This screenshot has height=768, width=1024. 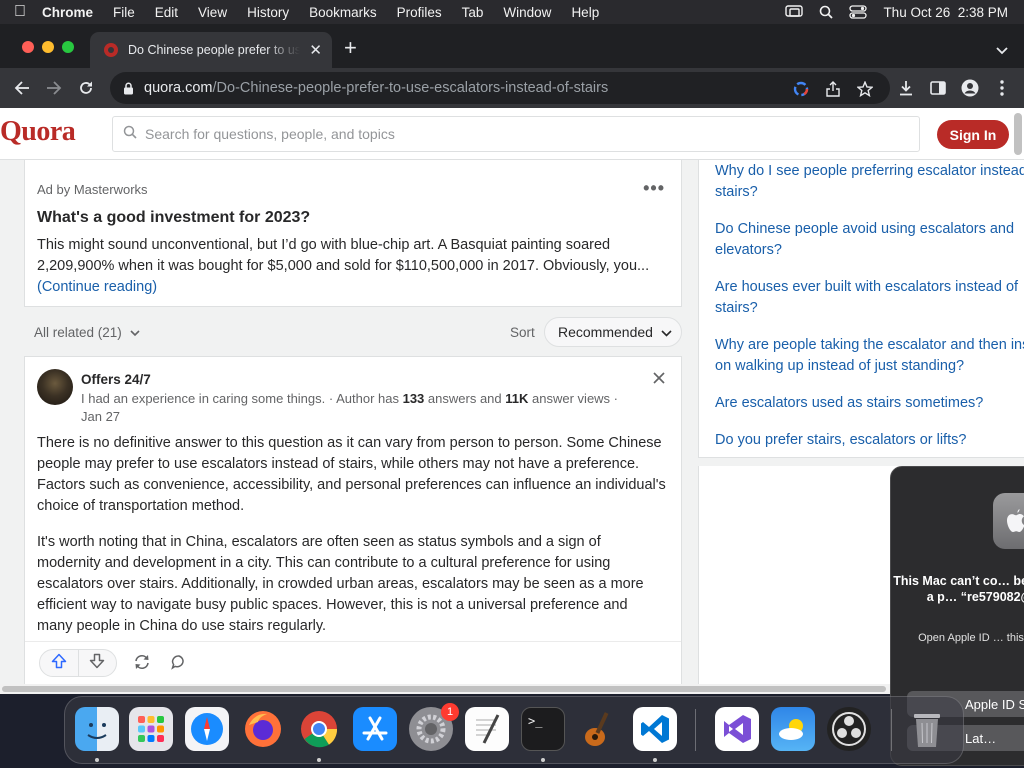 What do you see at coordinates (343, 12) in the screenshot?
I see `menu-bookmarks: Bookmarks` at bounding box center [343, 12].